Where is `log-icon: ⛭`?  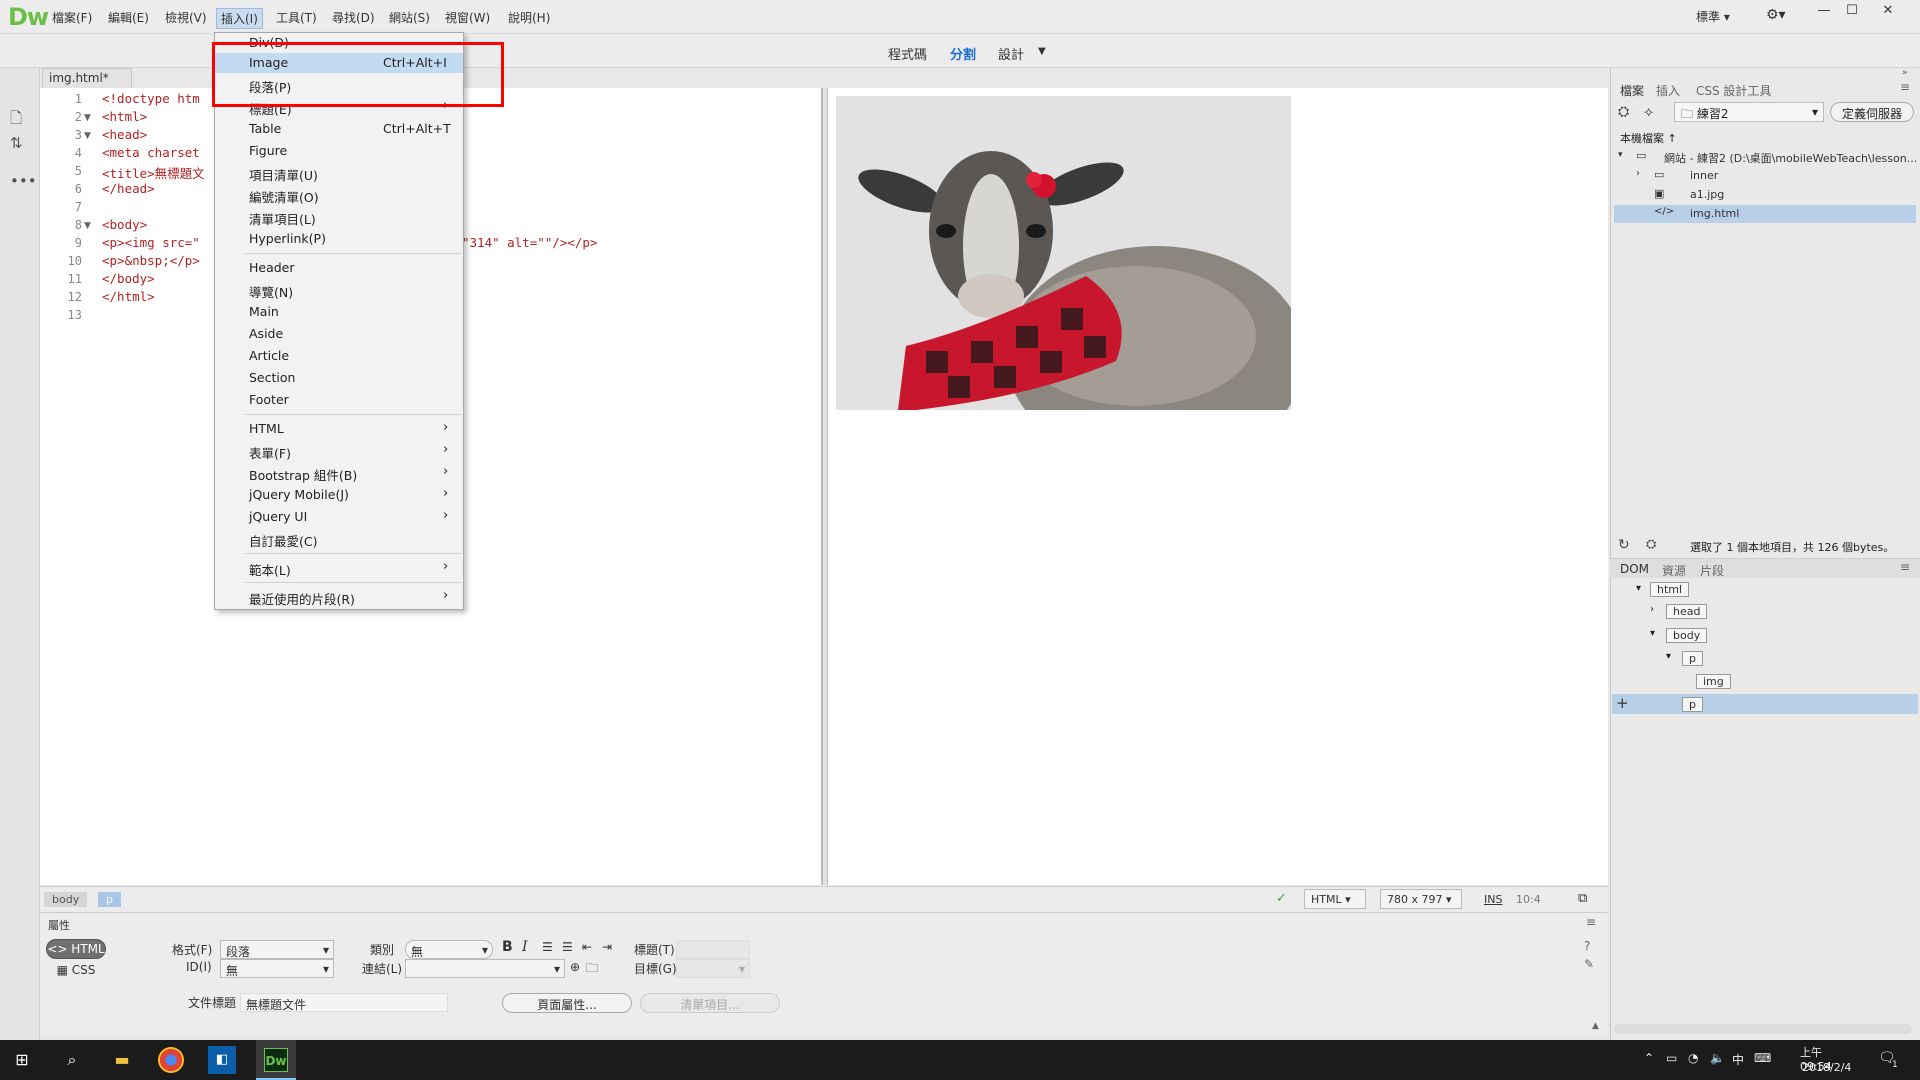 log-icon: ⛭ is located at coordinates (1651, 544).